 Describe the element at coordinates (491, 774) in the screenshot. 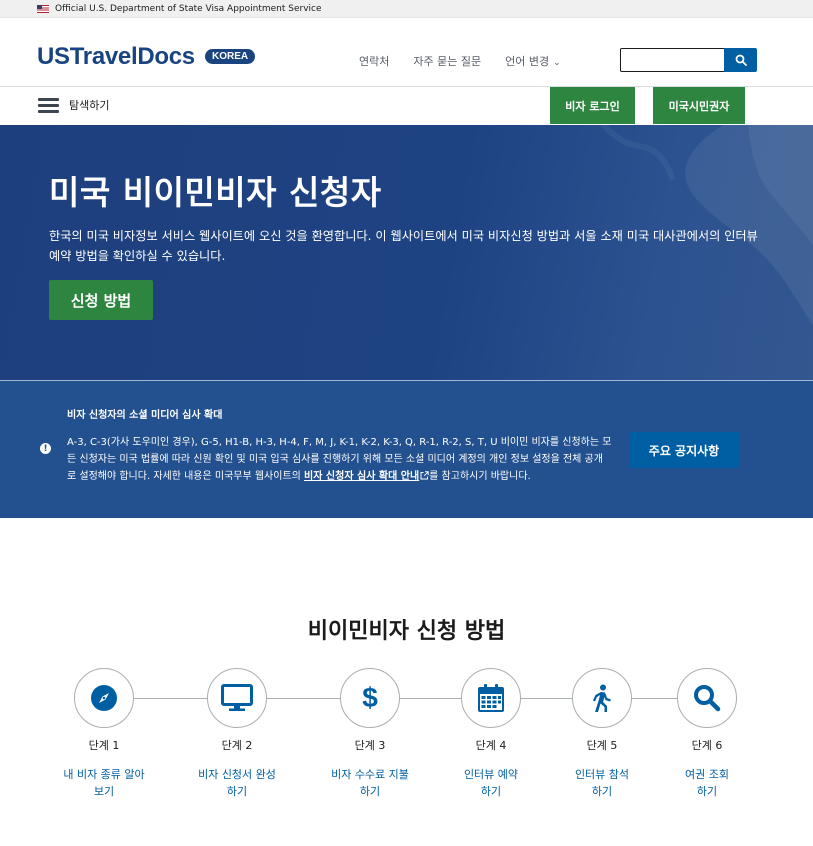

I see `step-4-label-line1: 인터뷰 예약` at that location.